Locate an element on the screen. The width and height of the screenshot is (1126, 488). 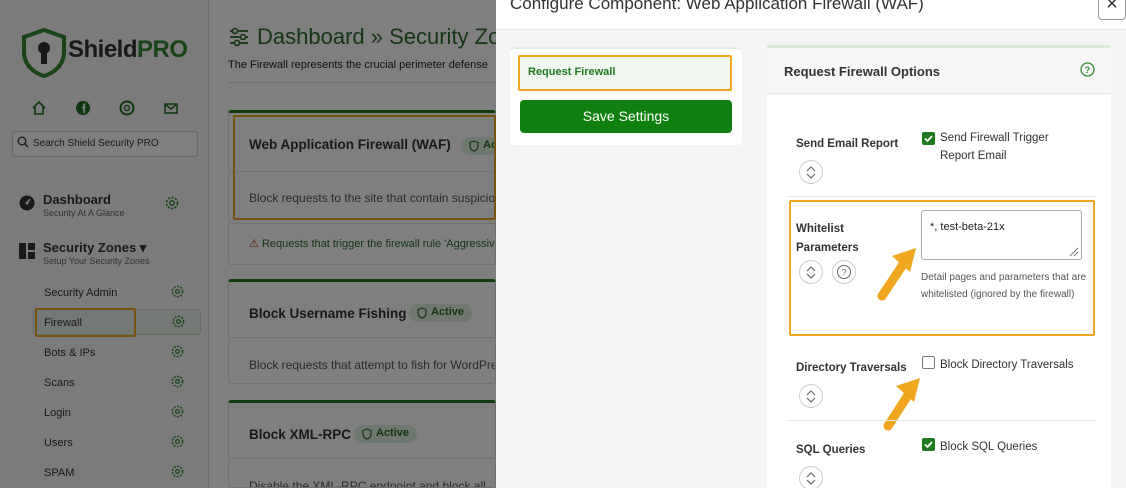
directory-traversals-check-label: Block Directory Traversals is located at coordinates (1007, 365).